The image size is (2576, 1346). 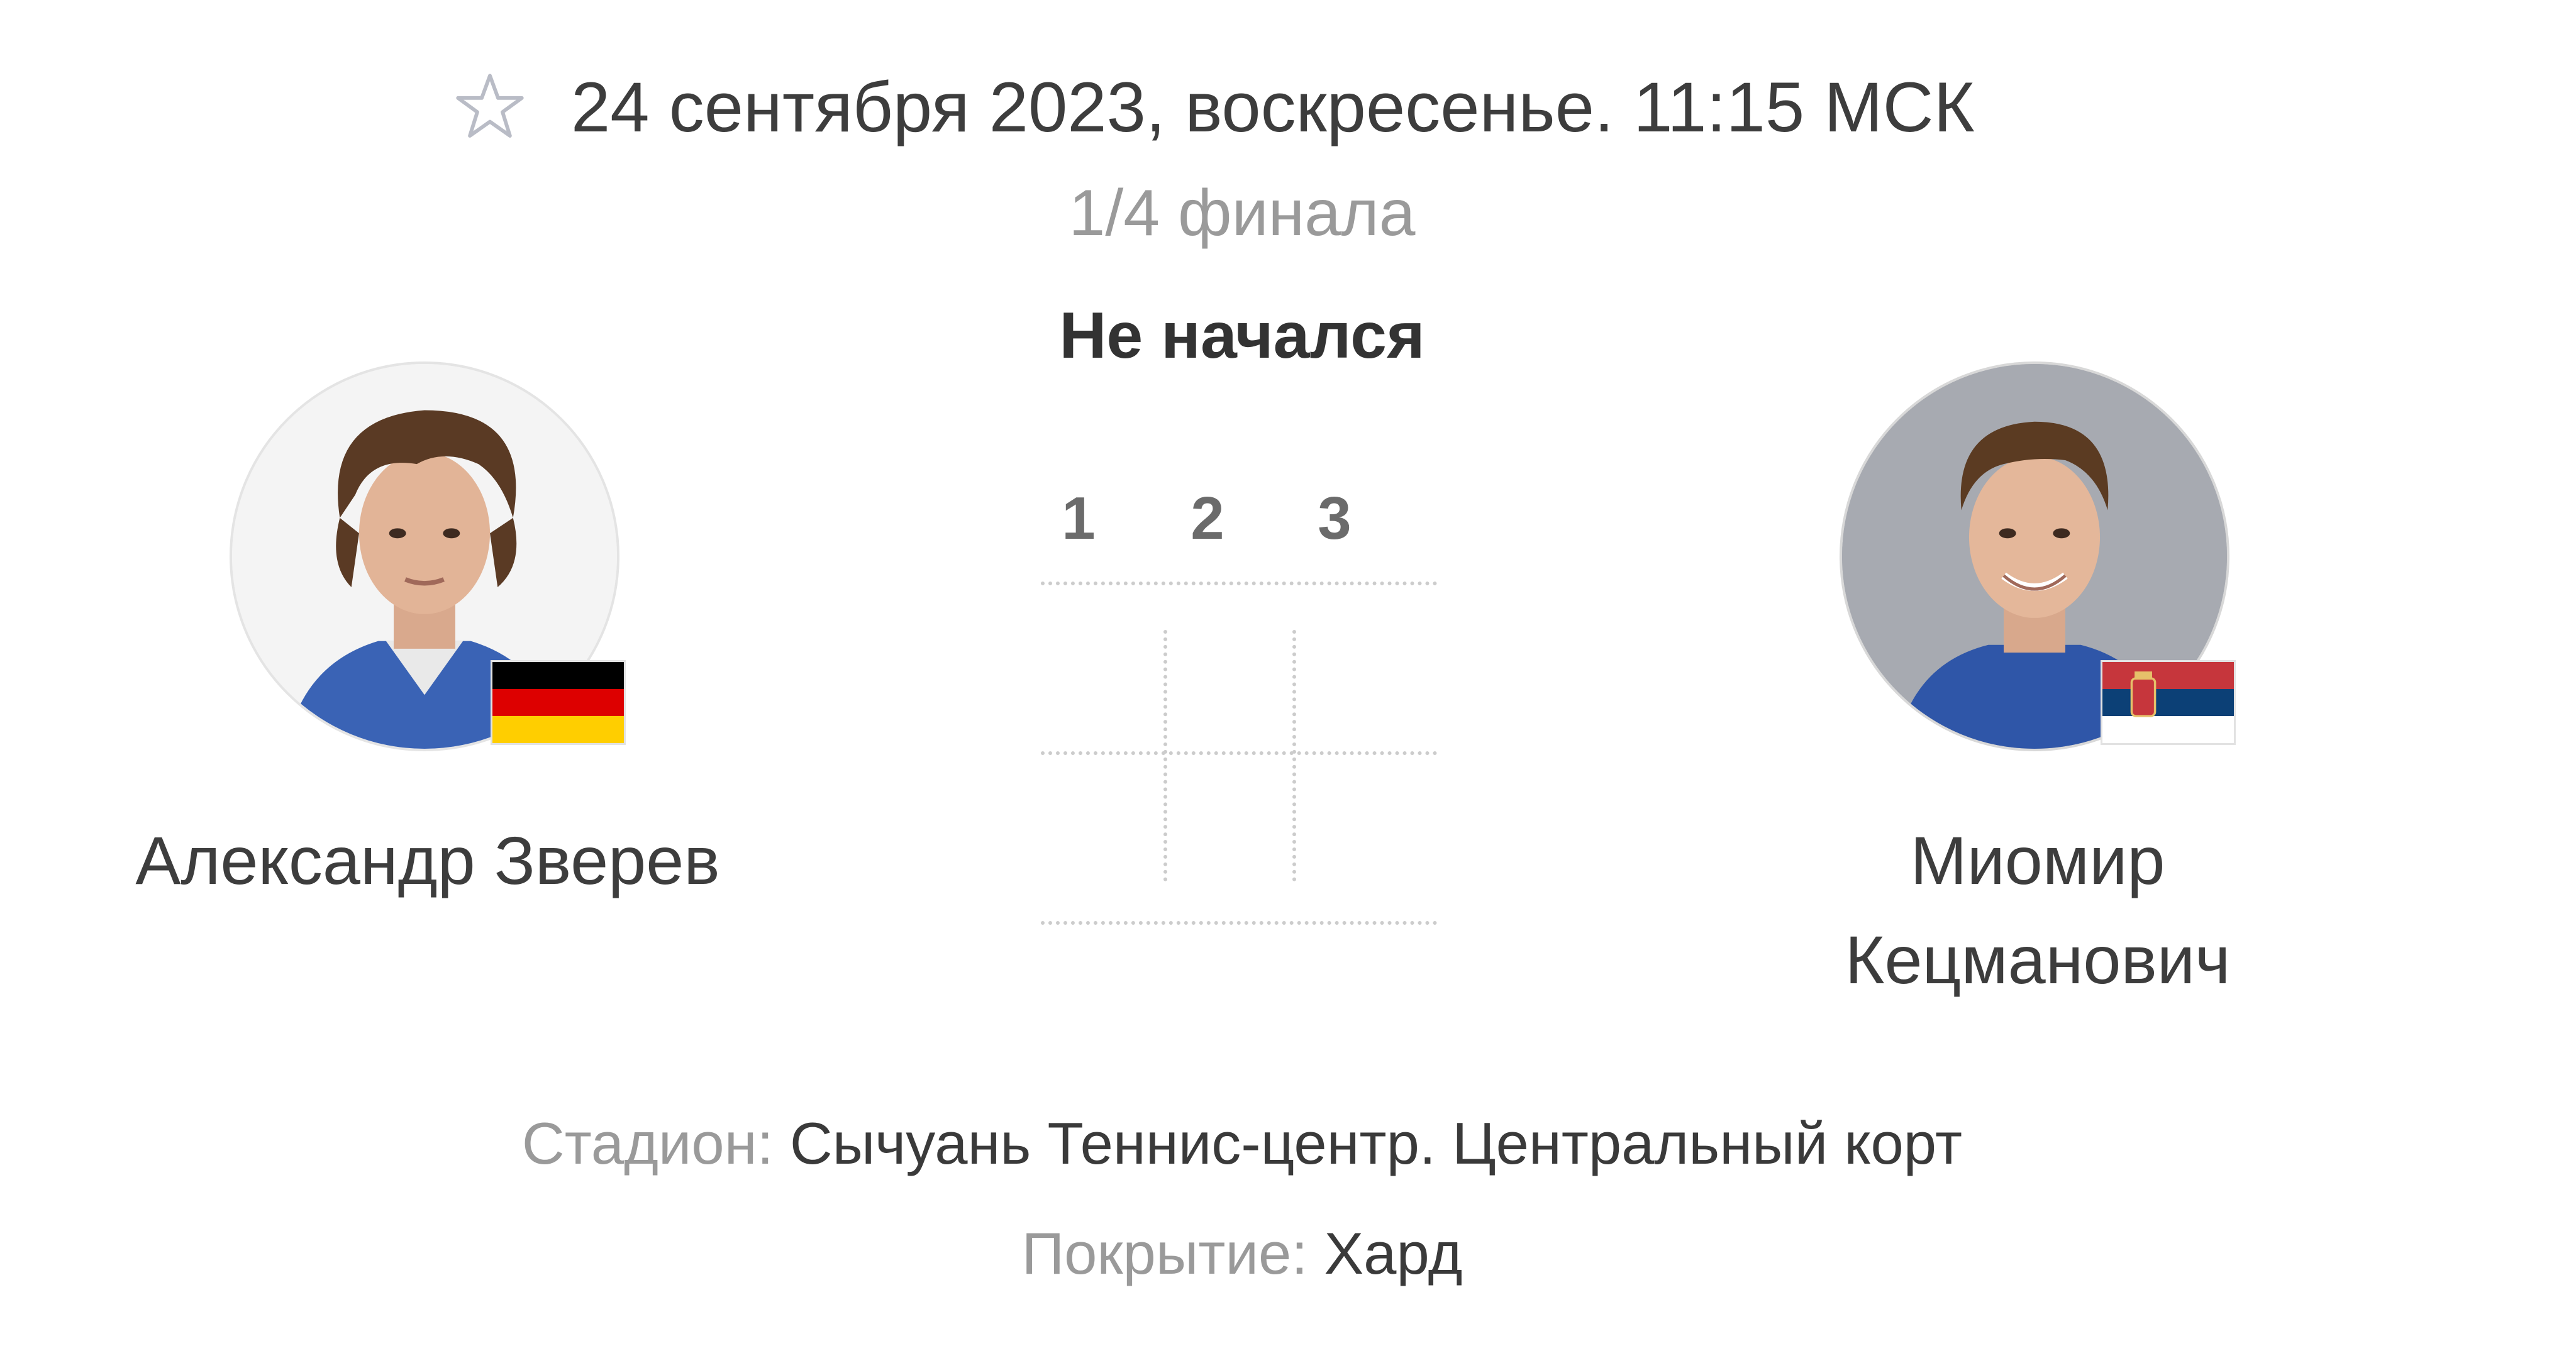 What do you see at coordinates (647, 1143) in the screenshot?
I see `stadium-label: Стадион:` at bounding box center [647, 1143].